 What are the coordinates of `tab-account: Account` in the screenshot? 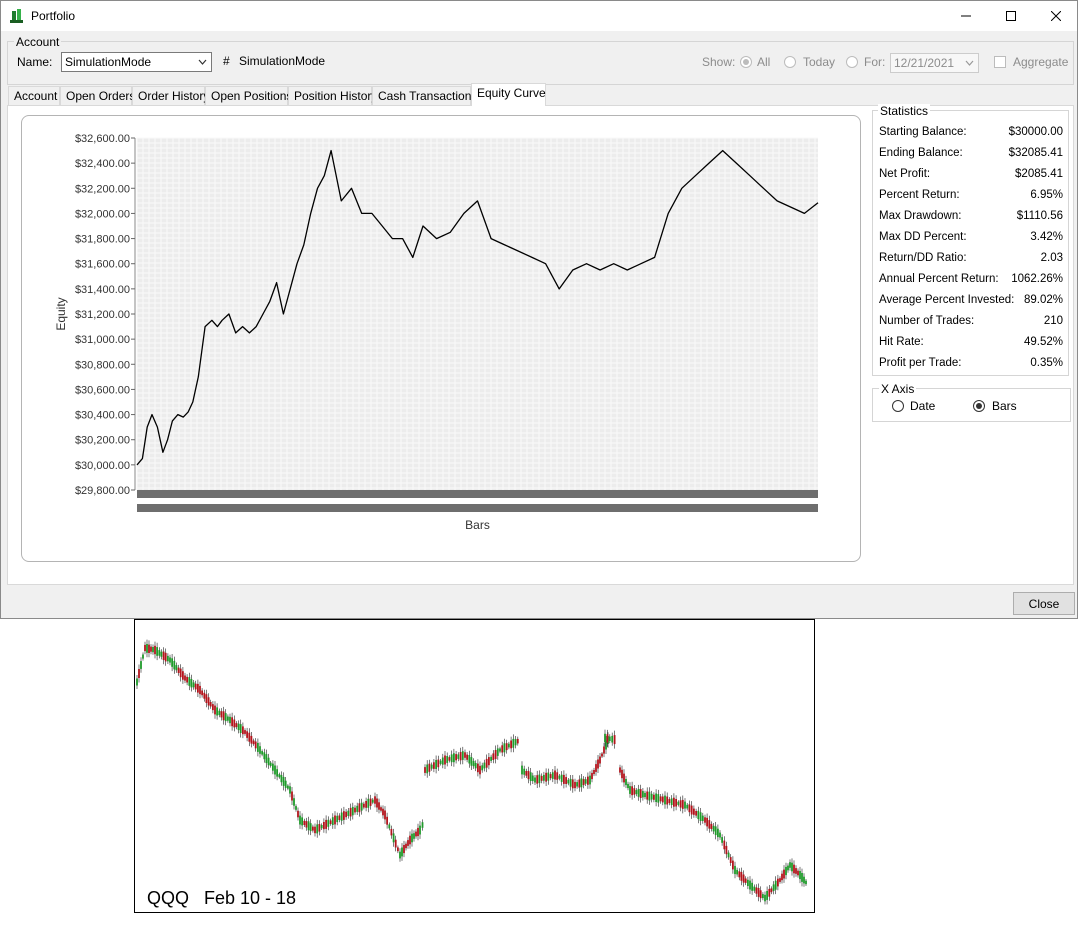 It's located at (34, 95).